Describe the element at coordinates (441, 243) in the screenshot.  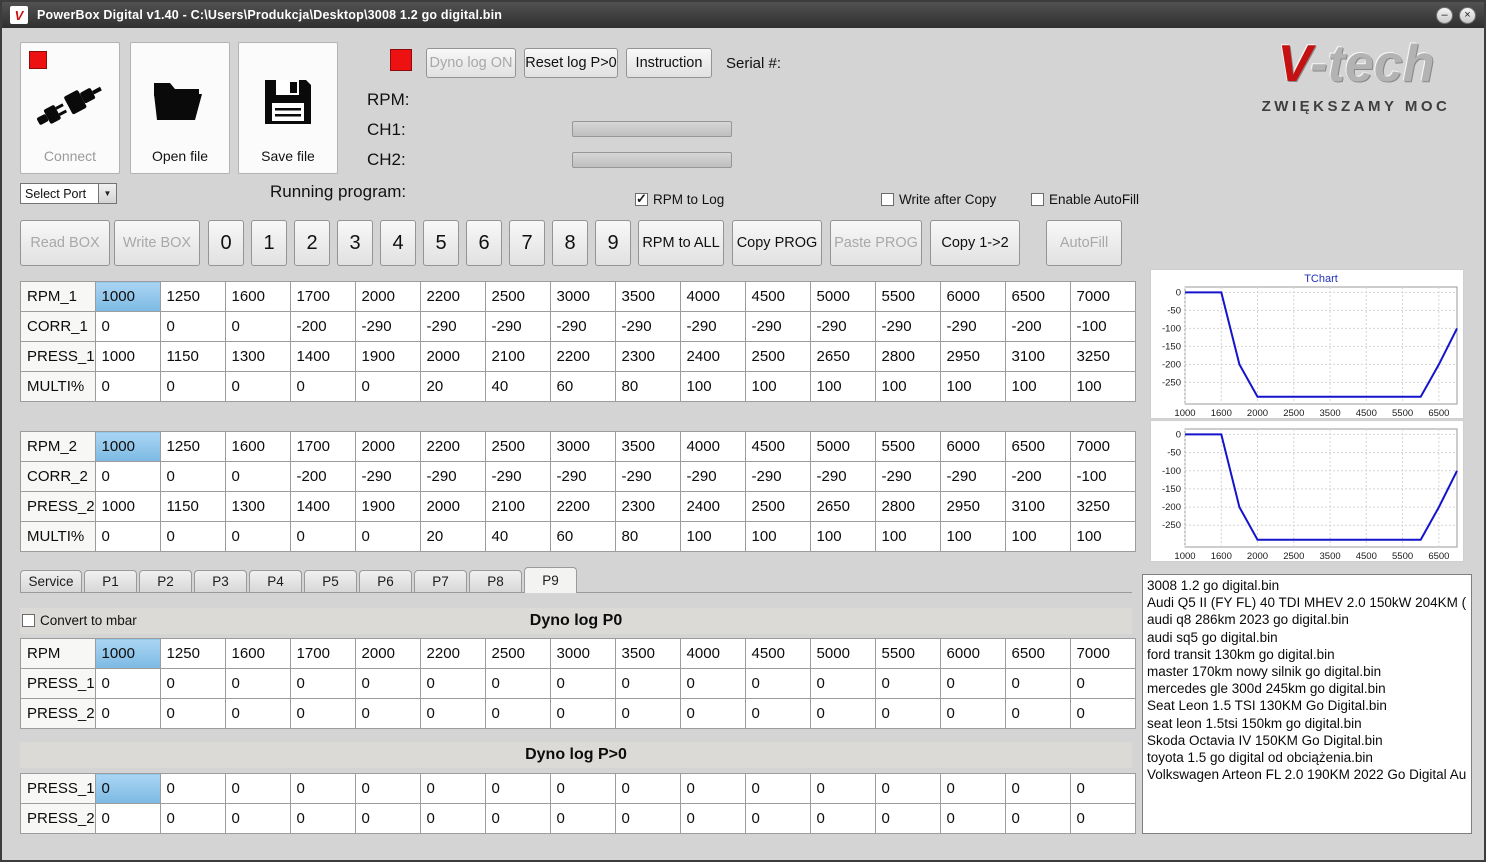
I see `digit-button-5: 5` at that location.